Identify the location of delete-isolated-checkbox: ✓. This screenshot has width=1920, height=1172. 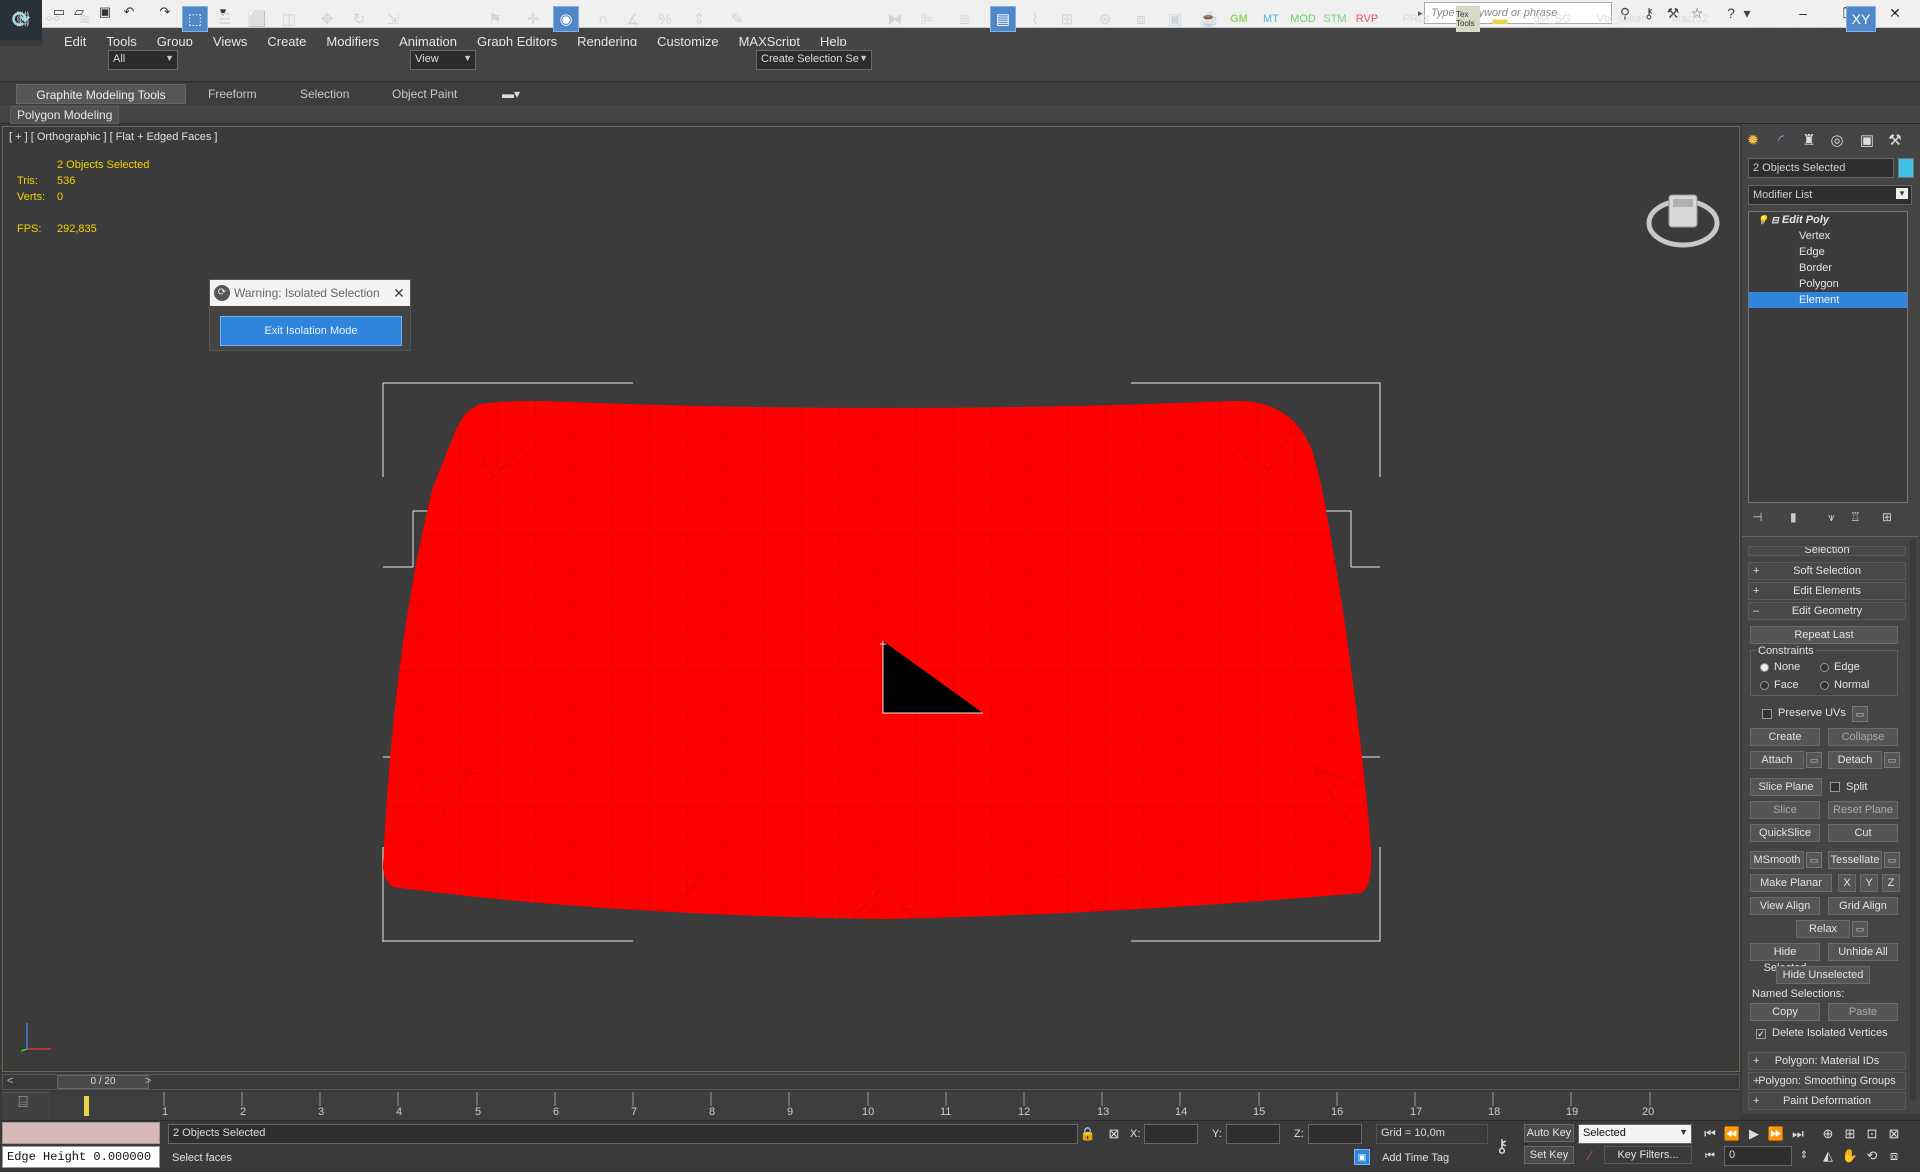
(1761, 1034).